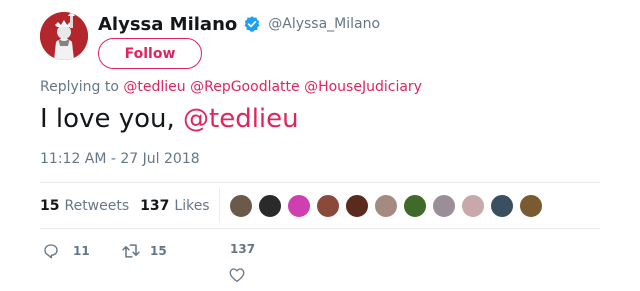 This screenshot has height=291, width=640. Describe the element at coordinates (158, 251) in the screenshot. I see `retweet-count: 15` at that location.